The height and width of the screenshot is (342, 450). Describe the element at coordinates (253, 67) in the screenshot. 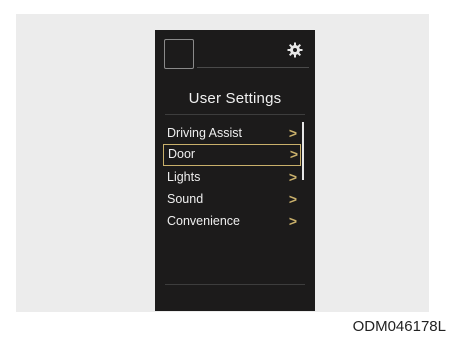

I see `header-divider` at that location.